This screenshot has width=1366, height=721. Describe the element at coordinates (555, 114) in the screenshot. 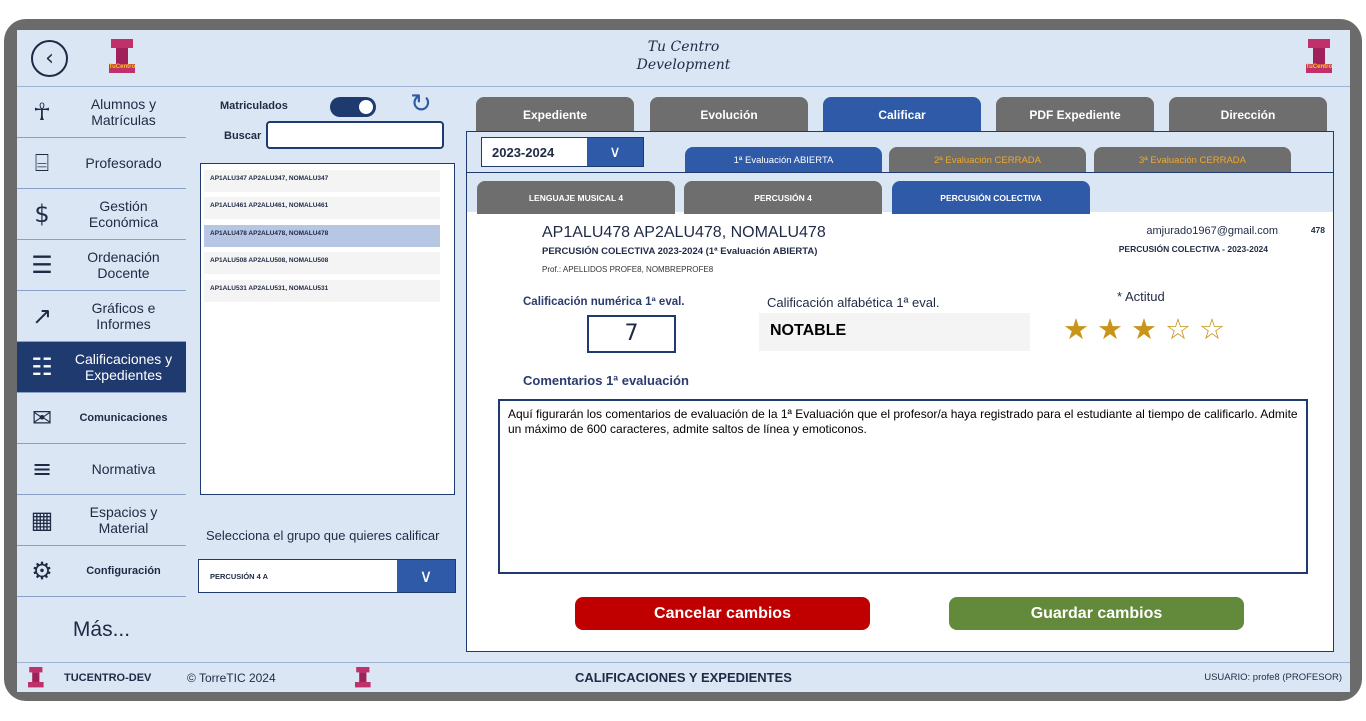

I see `tab-expediente: Expediente` at that location.